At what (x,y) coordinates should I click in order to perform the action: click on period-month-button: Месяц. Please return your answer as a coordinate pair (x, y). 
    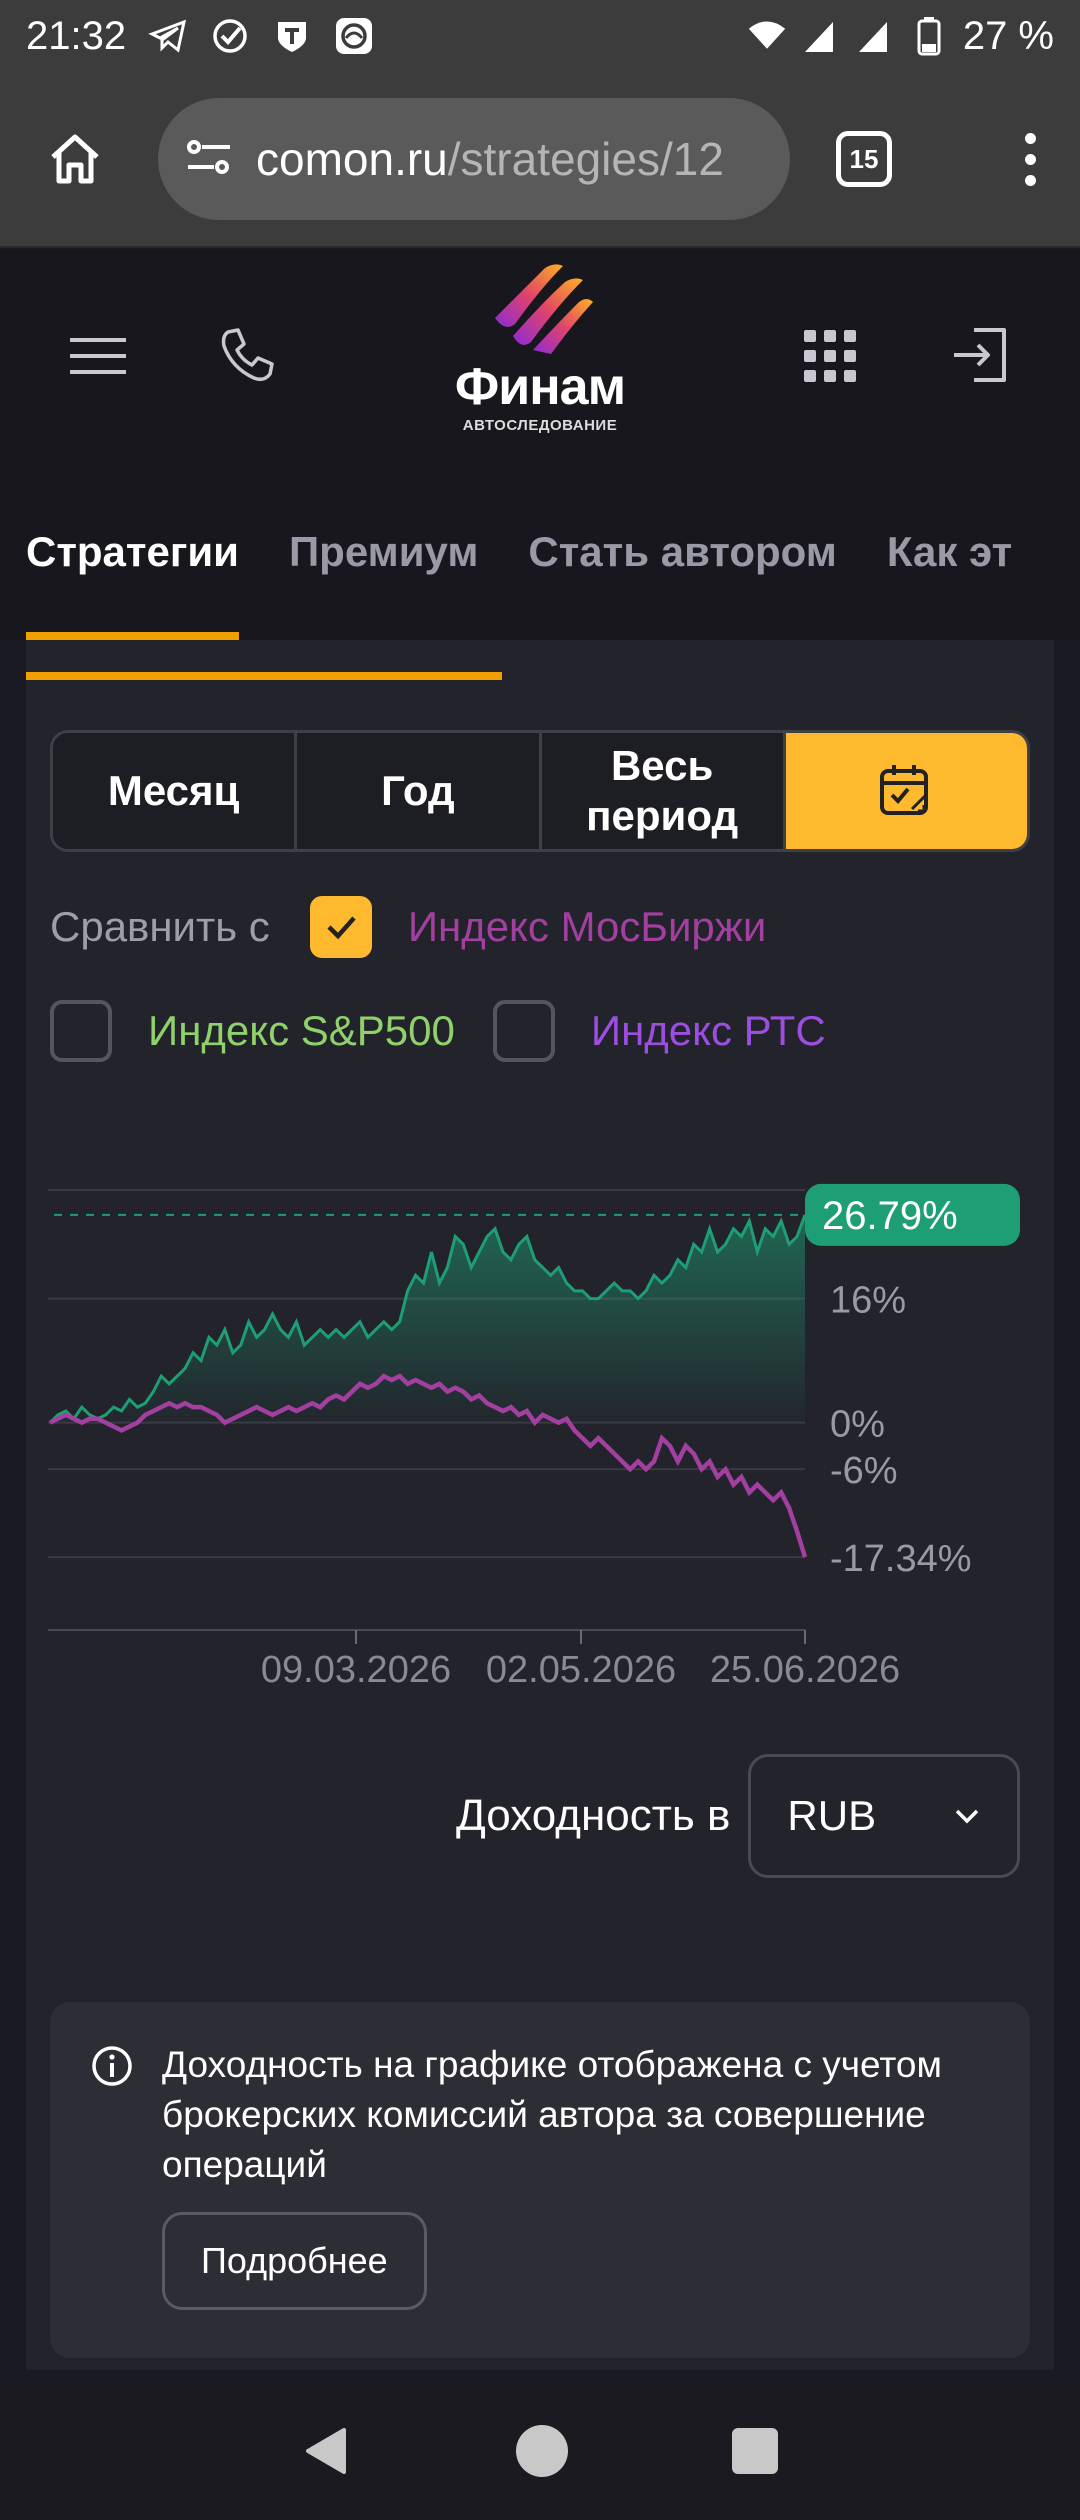
    Looking at the image, I should click on (175, 791).